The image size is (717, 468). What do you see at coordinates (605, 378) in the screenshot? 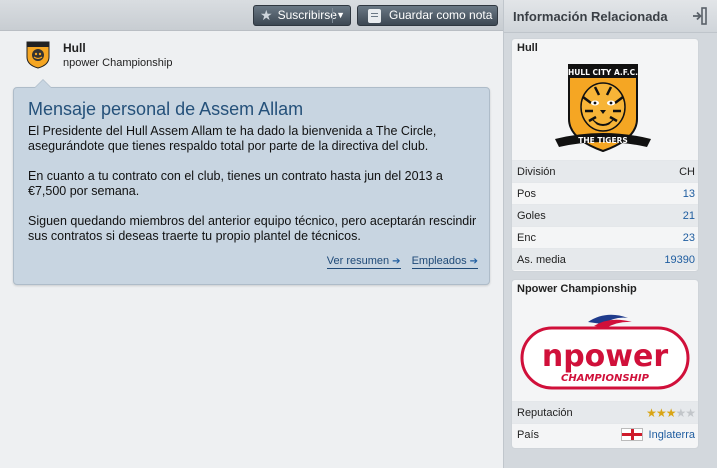
I see `championship-logo-text: CHAMPIONSHIP` at bounding box center [605, 378].